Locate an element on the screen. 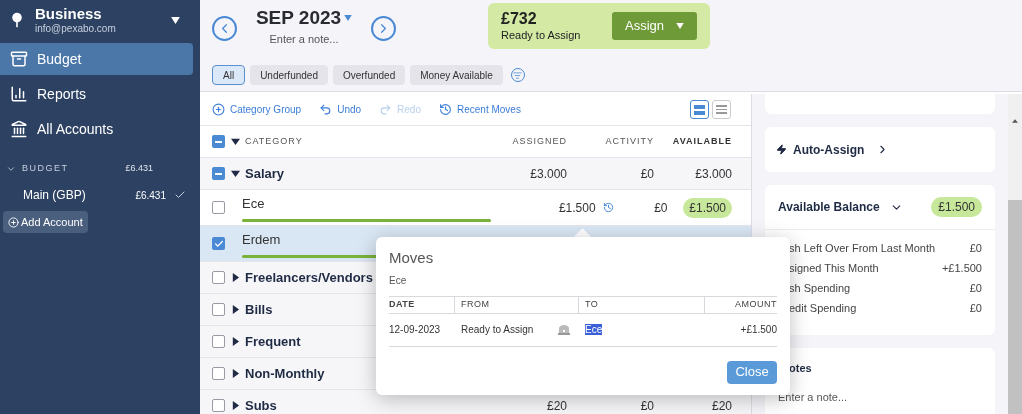 Image resolution: width=1022 pixels, height=414 pixels. ready-to-assign-amount: £732 is located at coordinates (519, 19).